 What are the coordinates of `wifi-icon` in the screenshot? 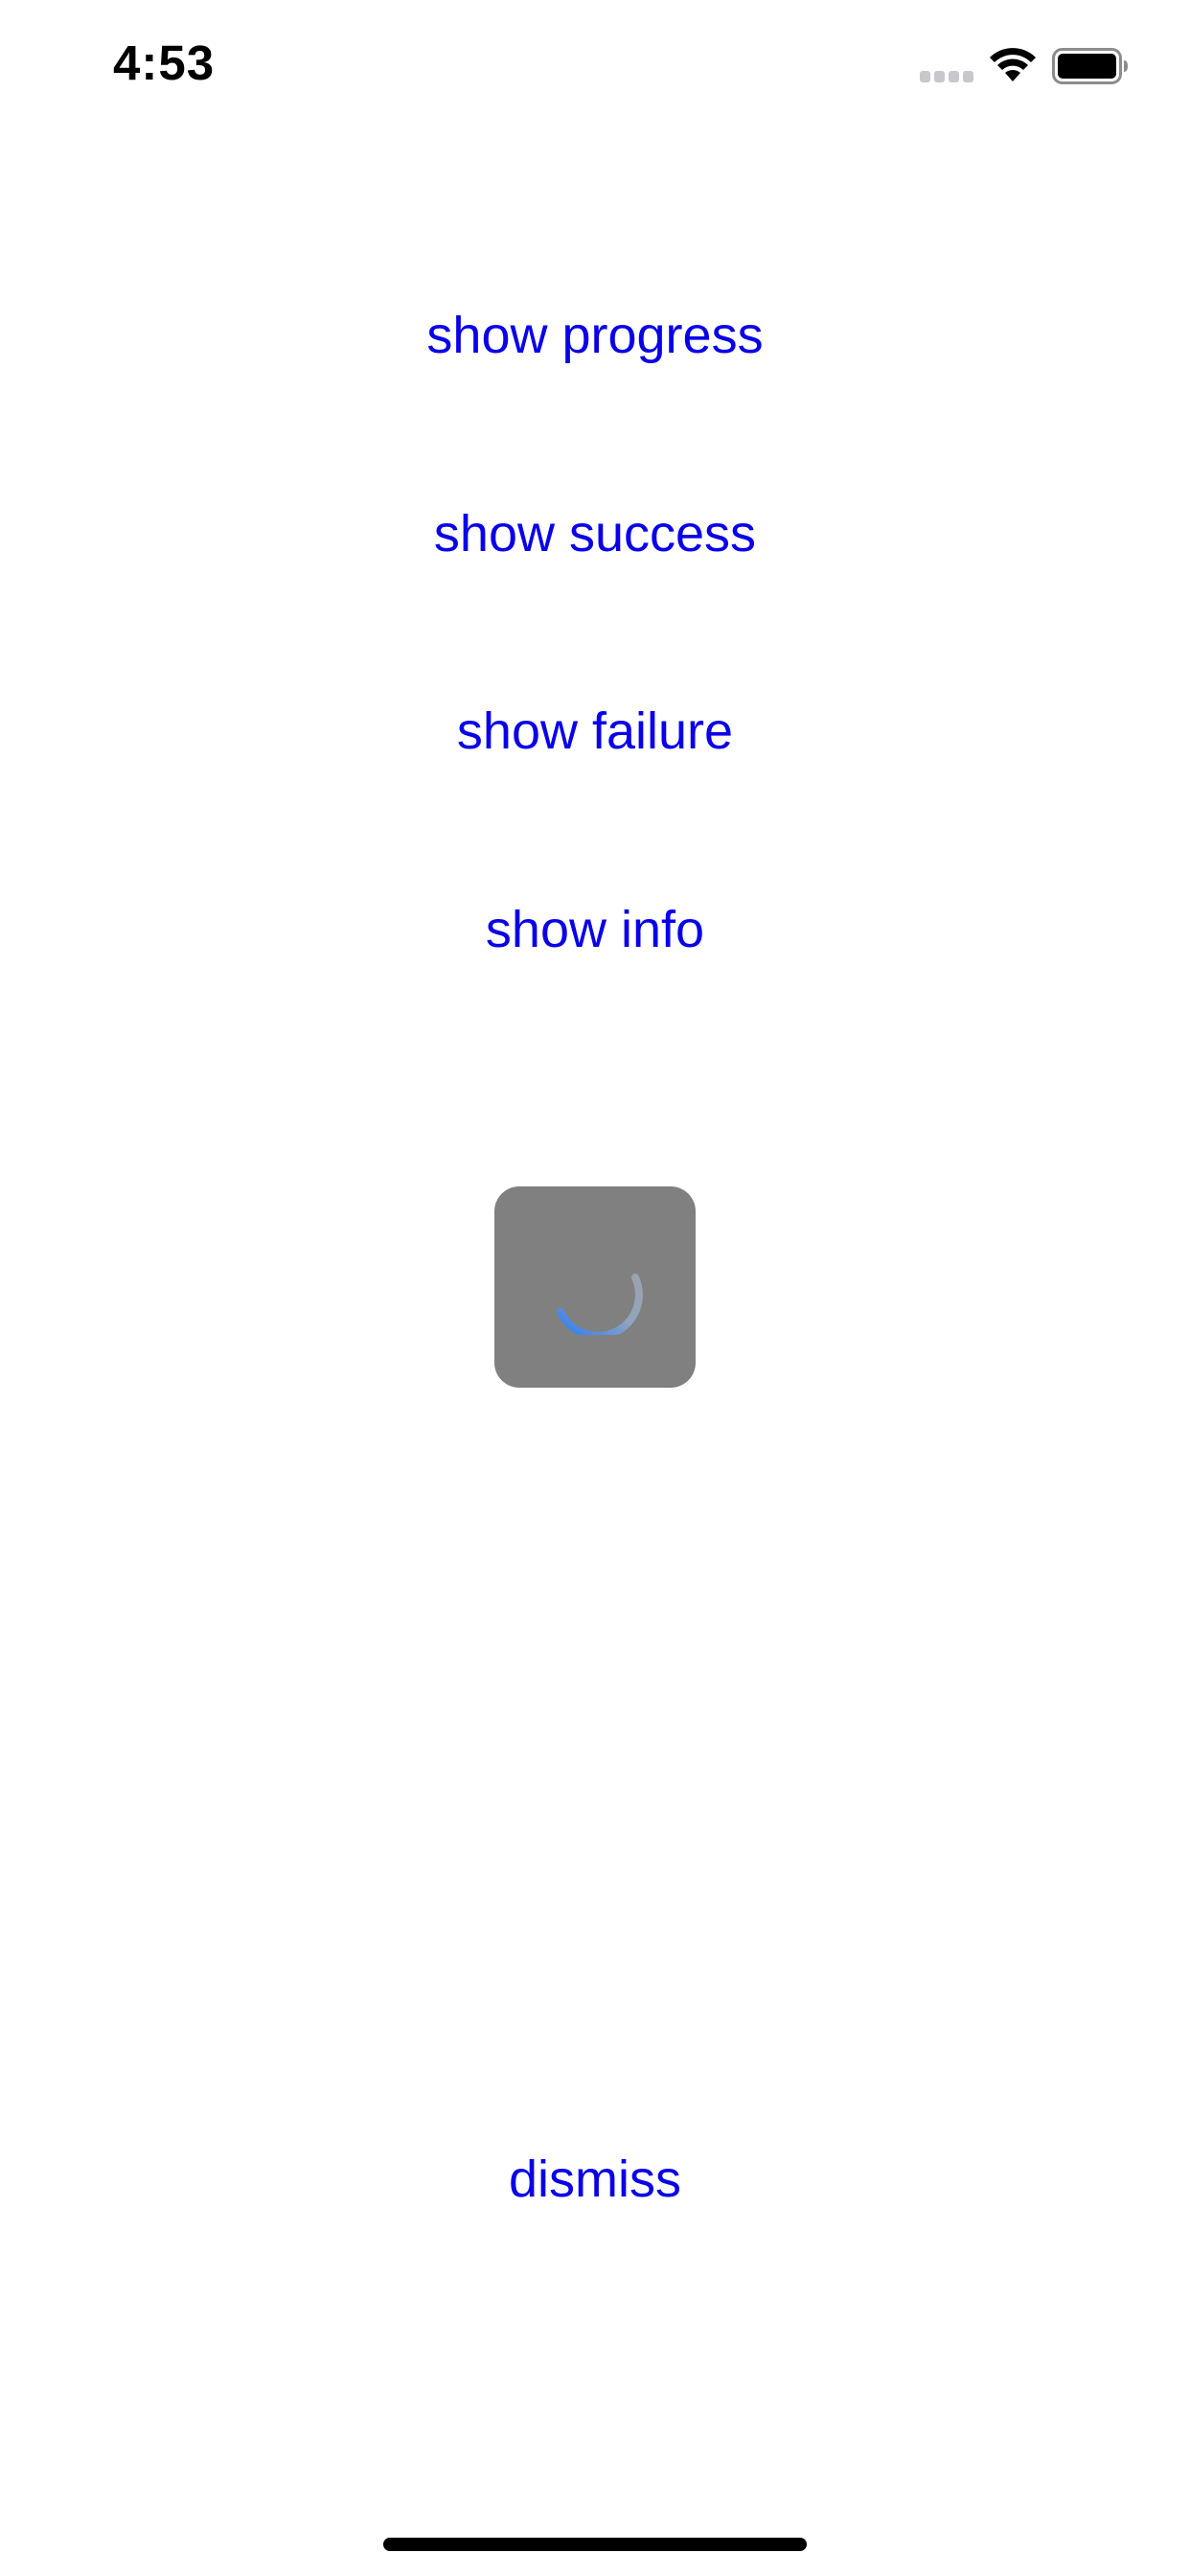 It's located at (1013, 64).